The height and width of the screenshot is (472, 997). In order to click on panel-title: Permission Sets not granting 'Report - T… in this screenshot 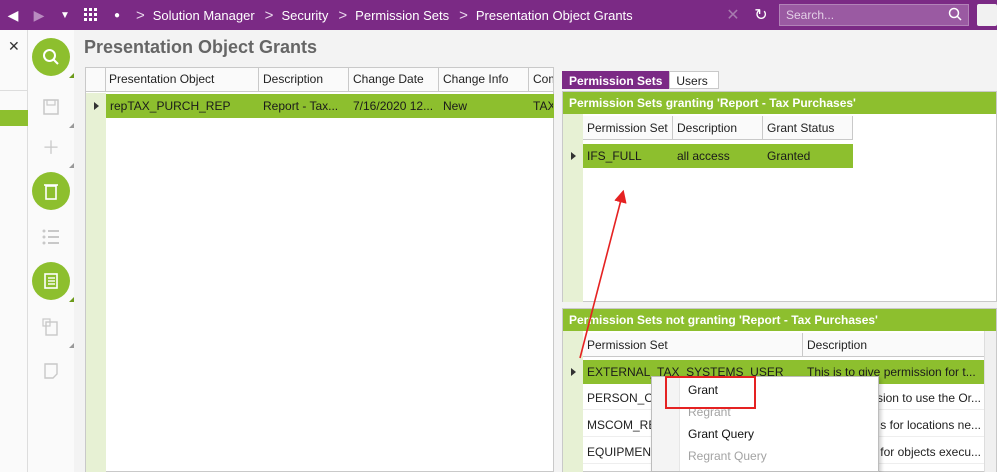, I will do `click(779, 320)`.